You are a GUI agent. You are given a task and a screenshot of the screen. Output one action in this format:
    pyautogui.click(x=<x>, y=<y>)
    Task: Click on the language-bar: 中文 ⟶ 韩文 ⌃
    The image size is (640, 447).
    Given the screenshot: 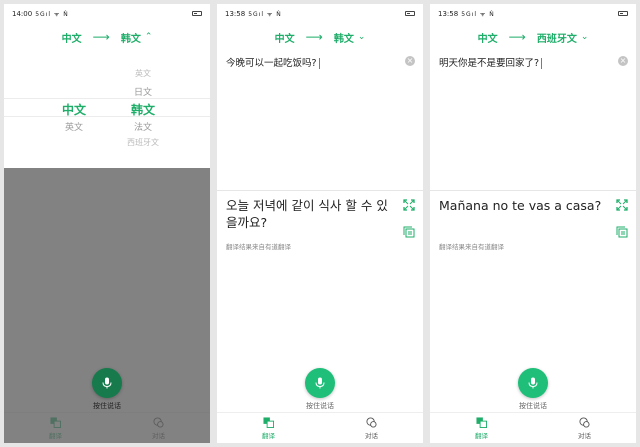 What is the action you would take?
    pyautogui.click(x=107, y=37)
    